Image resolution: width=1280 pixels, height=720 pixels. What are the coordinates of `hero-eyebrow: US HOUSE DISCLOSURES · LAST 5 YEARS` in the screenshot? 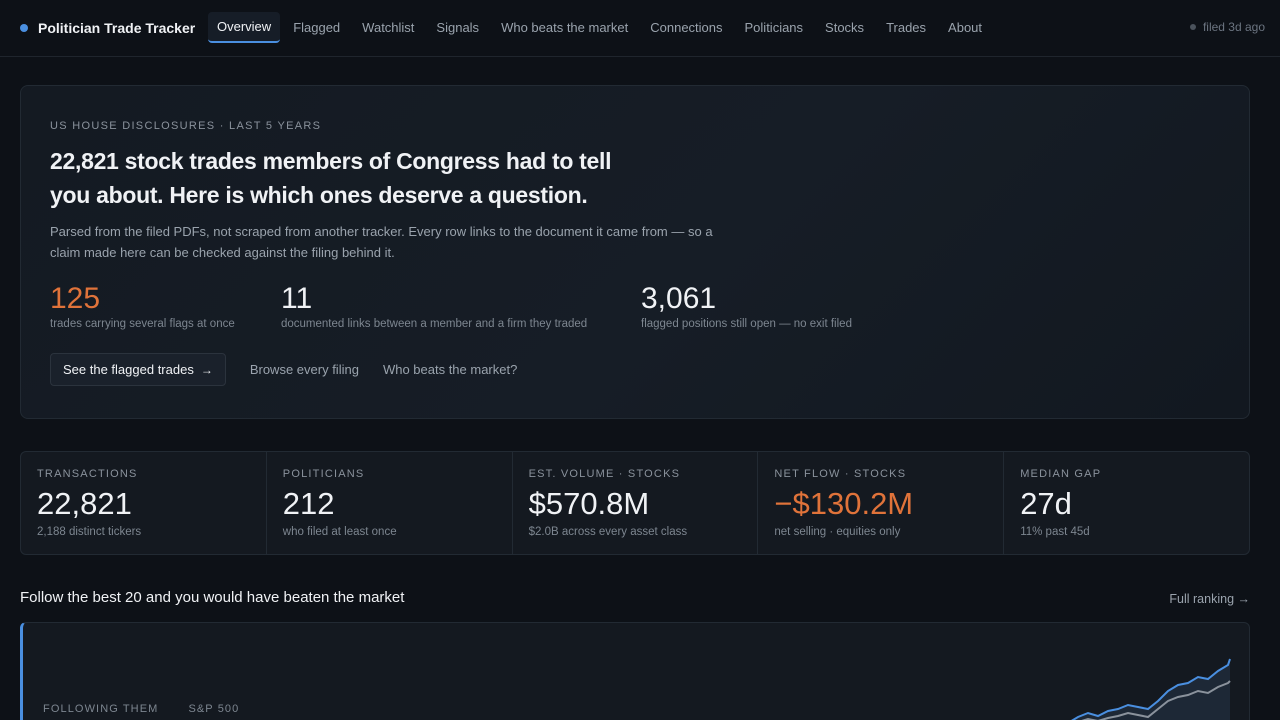 It's located at (186, 126).